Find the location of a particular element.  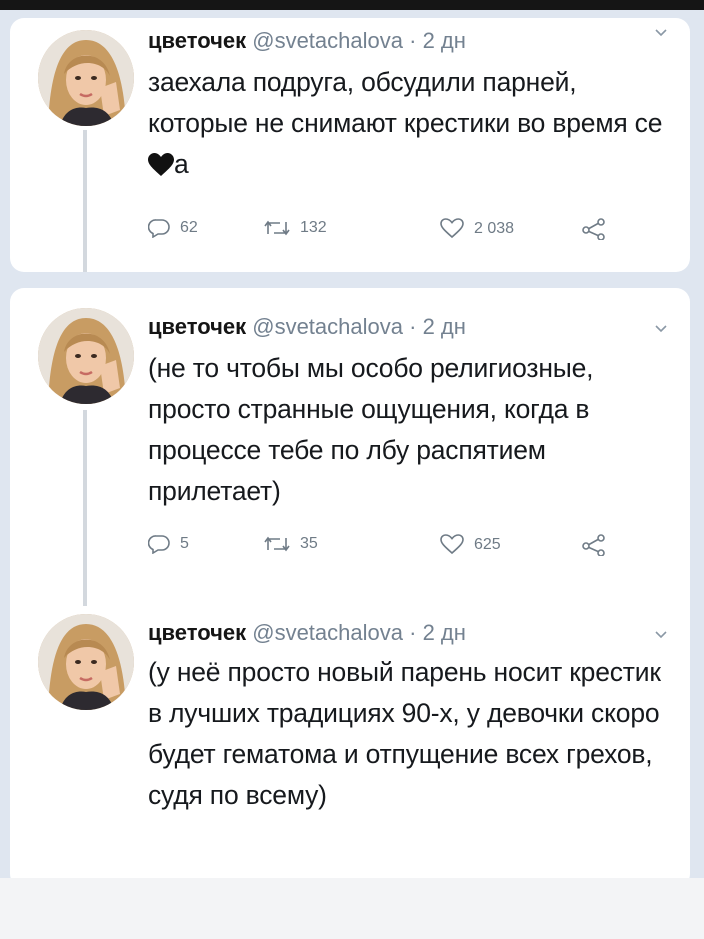

like-button: 2 038 is located at coordinates (477, 228).